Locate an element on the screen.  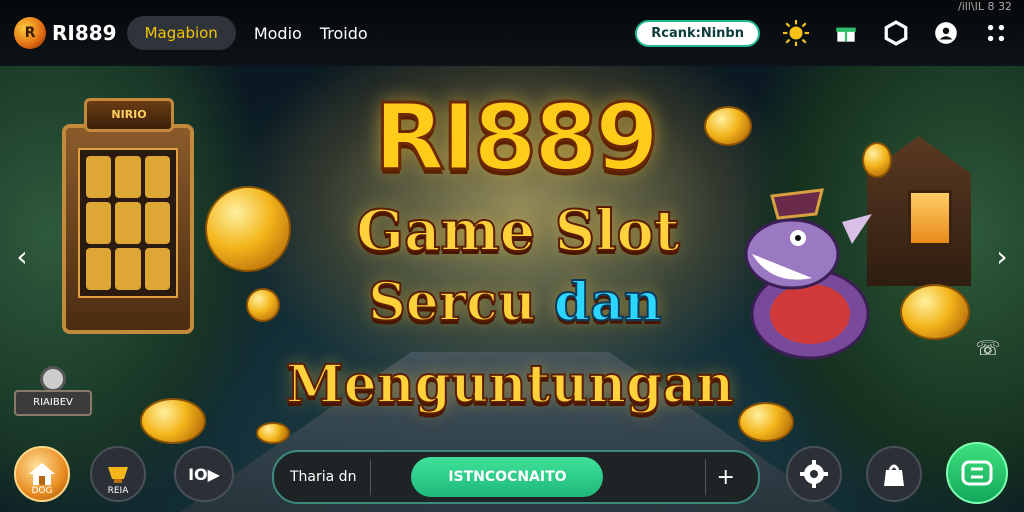
support-icon: ☏ is located at coordinates (988, 350).